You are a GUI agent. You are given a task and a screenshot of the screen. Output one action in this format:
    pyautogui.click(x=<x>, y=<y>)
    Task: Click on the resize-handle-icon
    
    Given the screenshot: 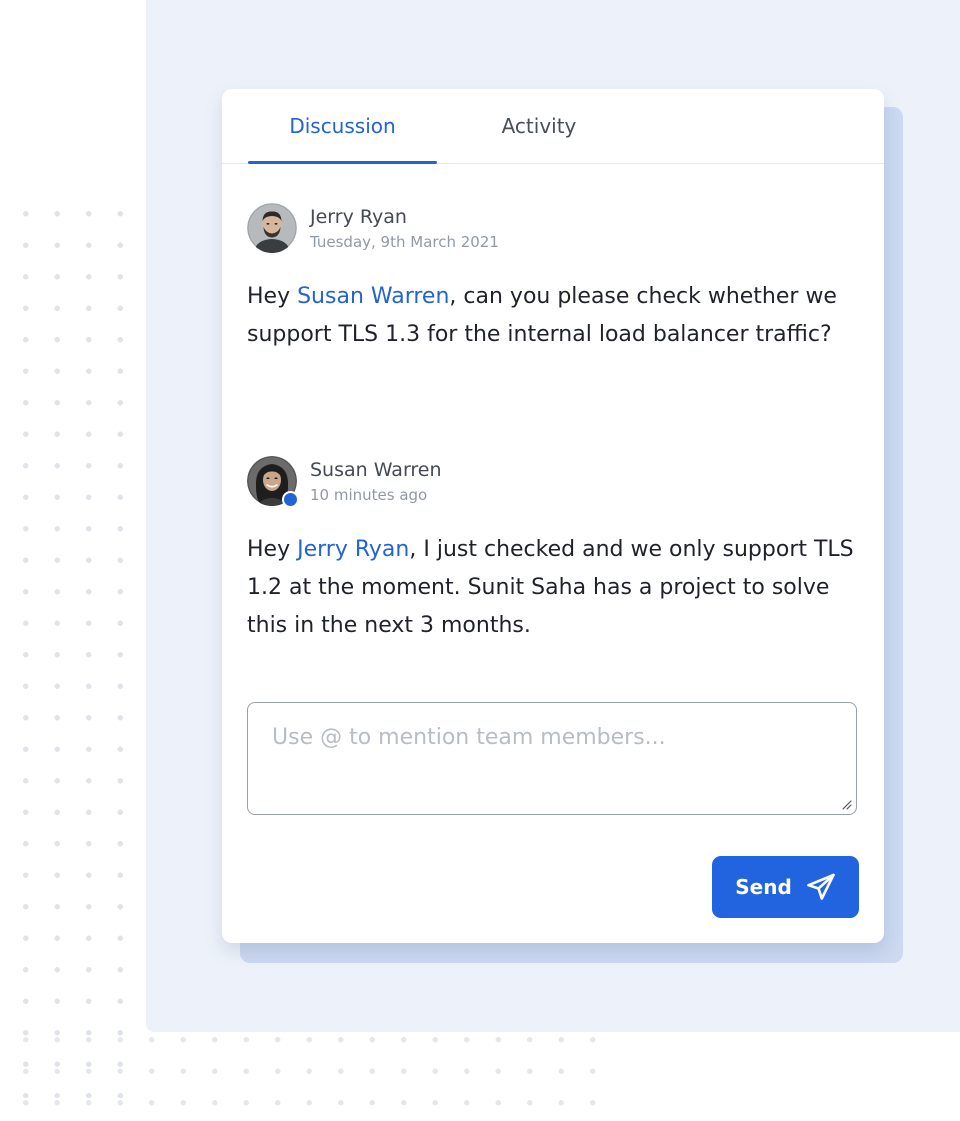 What is the action you would take?
    pyautogui.click(x=846, y=804)
    